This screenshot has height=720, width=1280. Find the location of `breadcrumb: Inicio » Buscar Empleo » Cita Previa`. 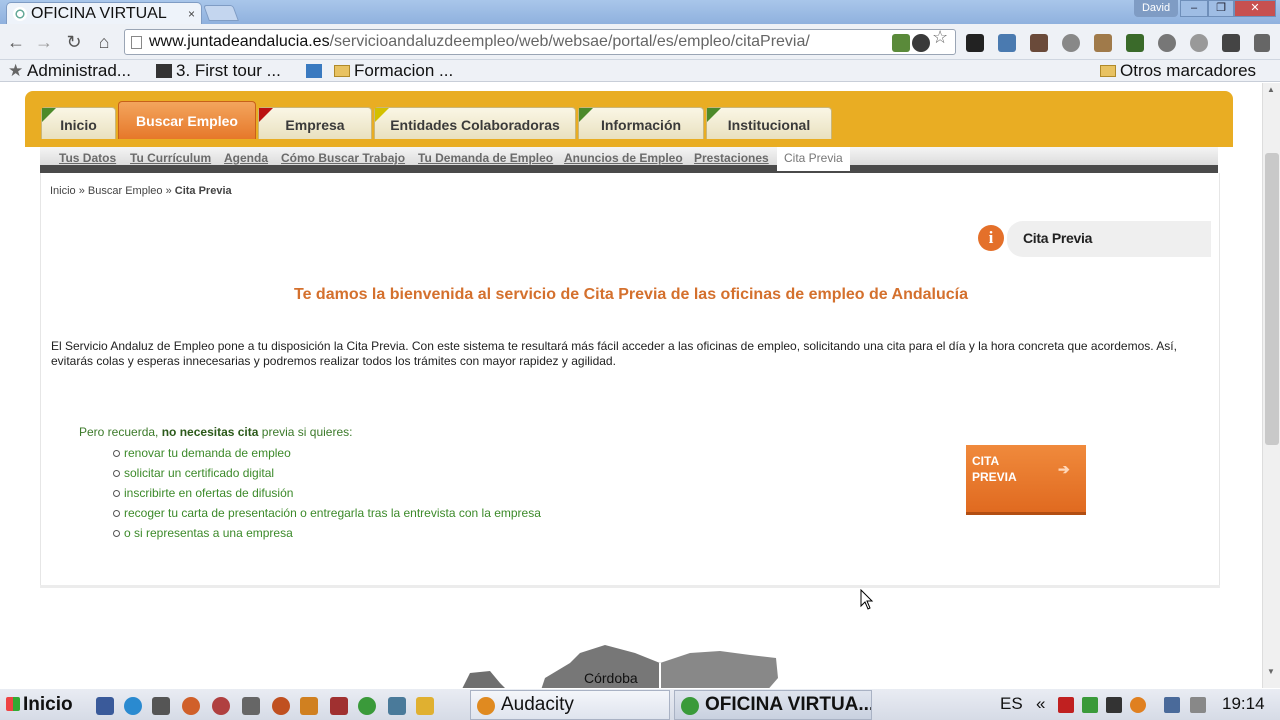

breadcrumb: Inicio » Buscar Empleo » Cita Previa is located at coordinates (141, 191).